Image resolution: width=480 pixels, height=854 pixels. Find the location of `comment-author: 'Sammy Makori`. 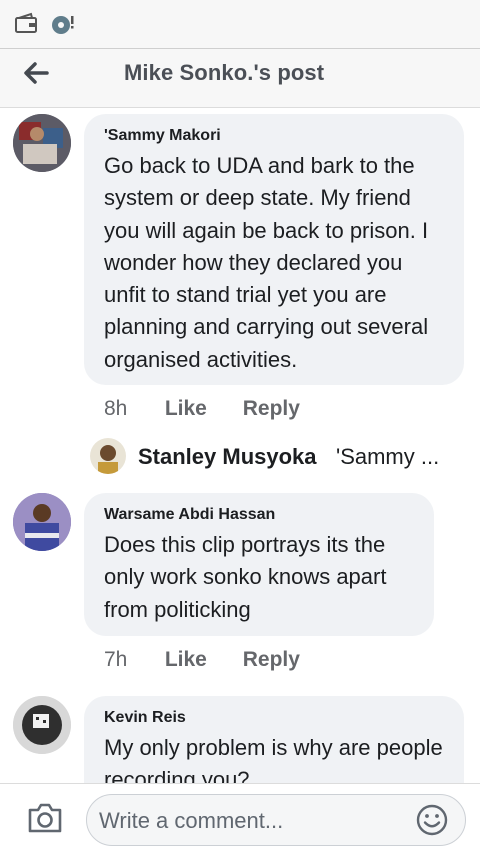

comment-author: 'Sammy Makori is located at coordinates (274, 136).